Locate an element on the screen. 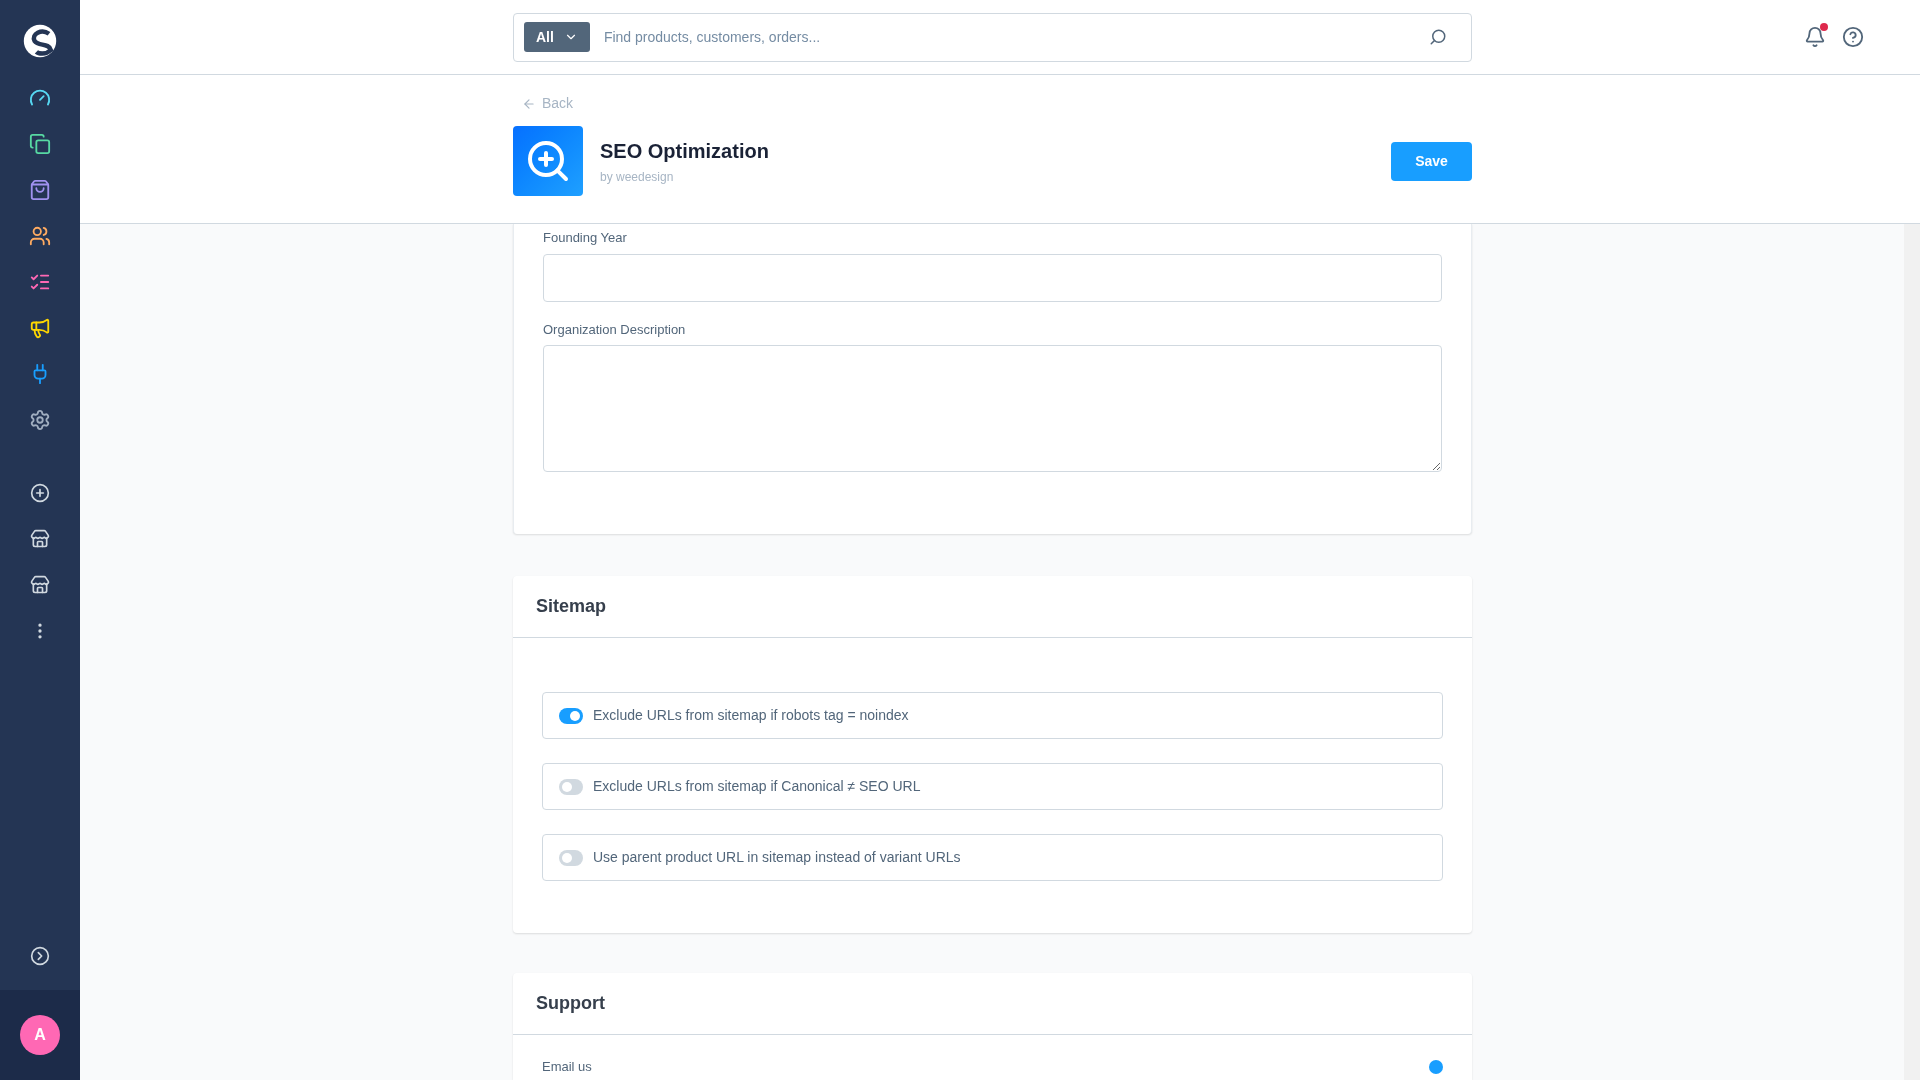 This screenshot has height=1080, width=1920. bag-icon is located at coordinates (40, 190).